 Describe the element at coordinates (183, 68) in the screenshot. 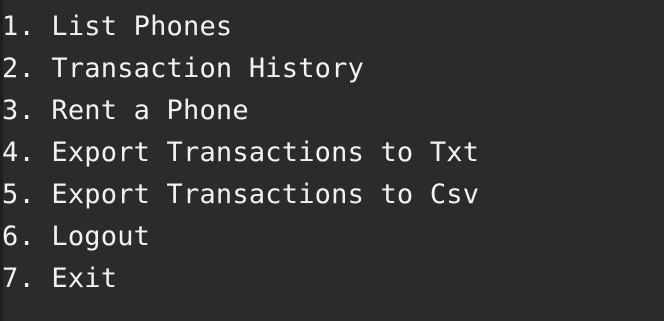

I see `menu-option-transaction-history: 2. Transaction History` at that location.